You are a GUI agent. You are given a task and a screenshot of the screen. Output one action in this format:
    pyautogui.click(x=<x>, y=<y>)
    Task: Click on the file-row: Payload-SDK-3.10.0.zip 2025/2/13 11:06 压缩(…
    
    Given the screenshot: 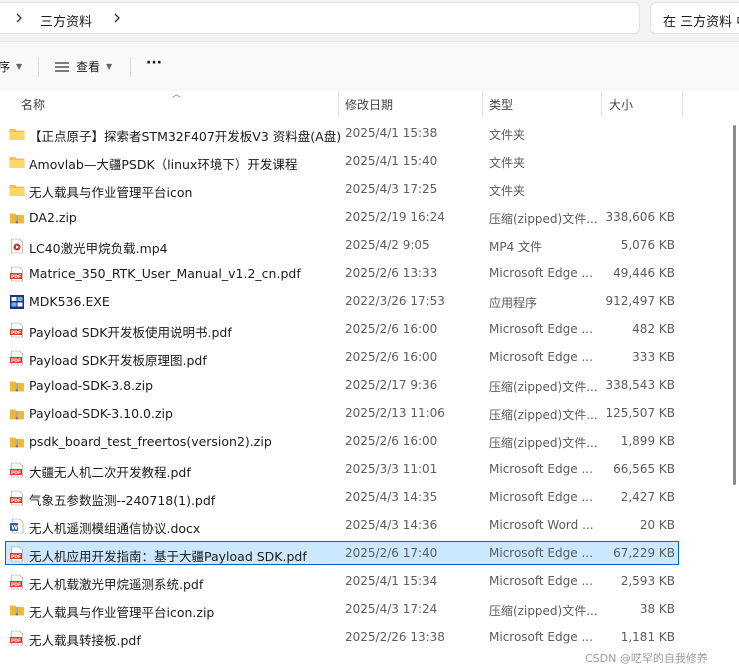 What is the action you would take?
    pyautogui.click(x=342, y=413)
    